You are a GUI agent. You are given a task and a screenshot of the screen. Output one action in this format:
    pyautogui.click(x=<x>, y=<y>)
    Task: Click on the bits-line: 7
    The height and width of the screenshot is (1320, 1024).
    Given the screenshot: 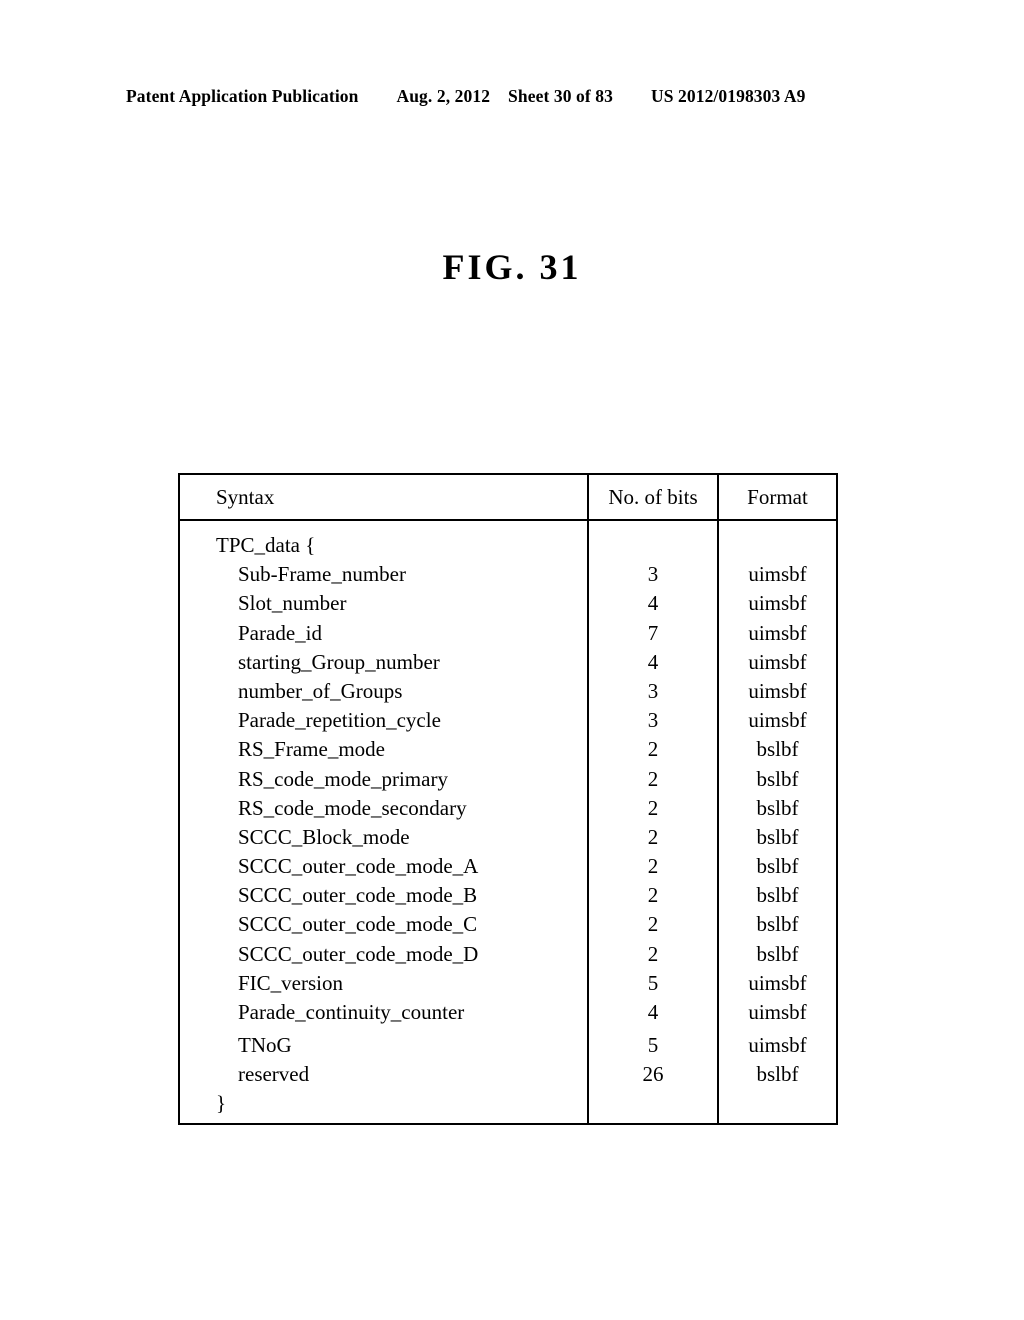 What is the action you would take?
    pyautogui.click(x=653, y=632)
    